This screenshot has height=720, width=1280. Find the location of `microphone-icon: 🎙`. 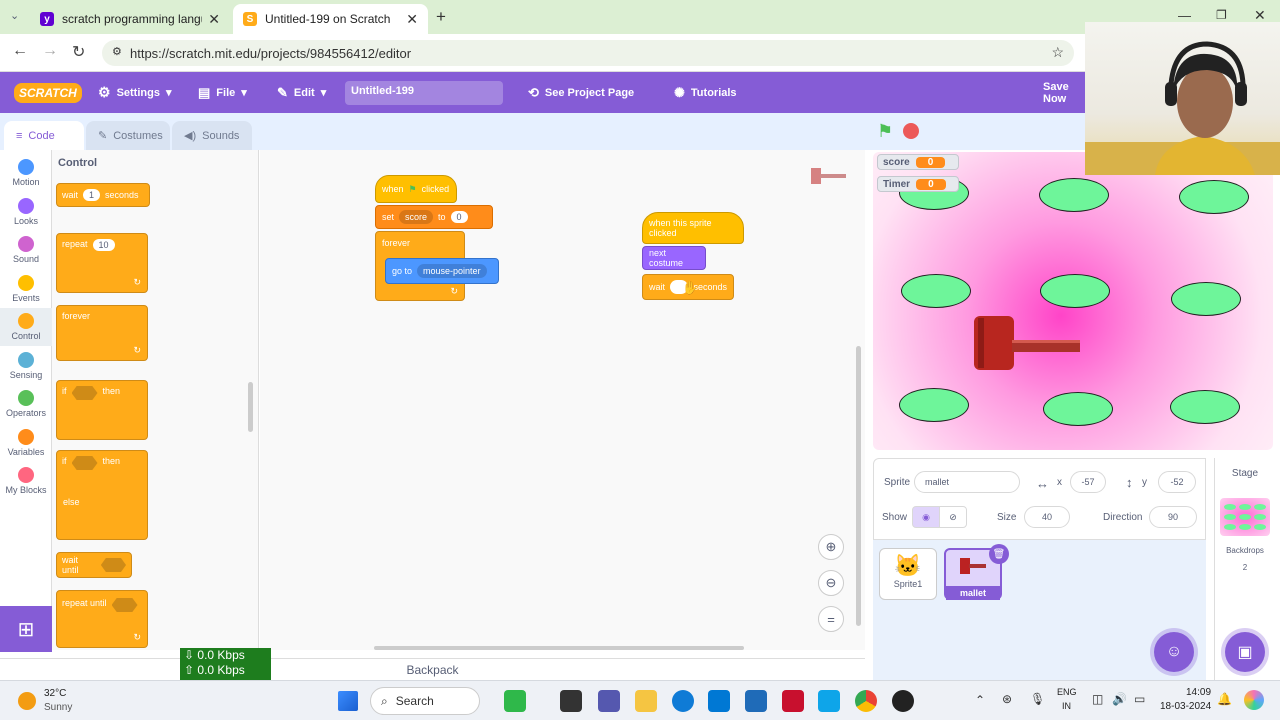

microphone-icon: 🎙 is located at coordinates (1037, 699).